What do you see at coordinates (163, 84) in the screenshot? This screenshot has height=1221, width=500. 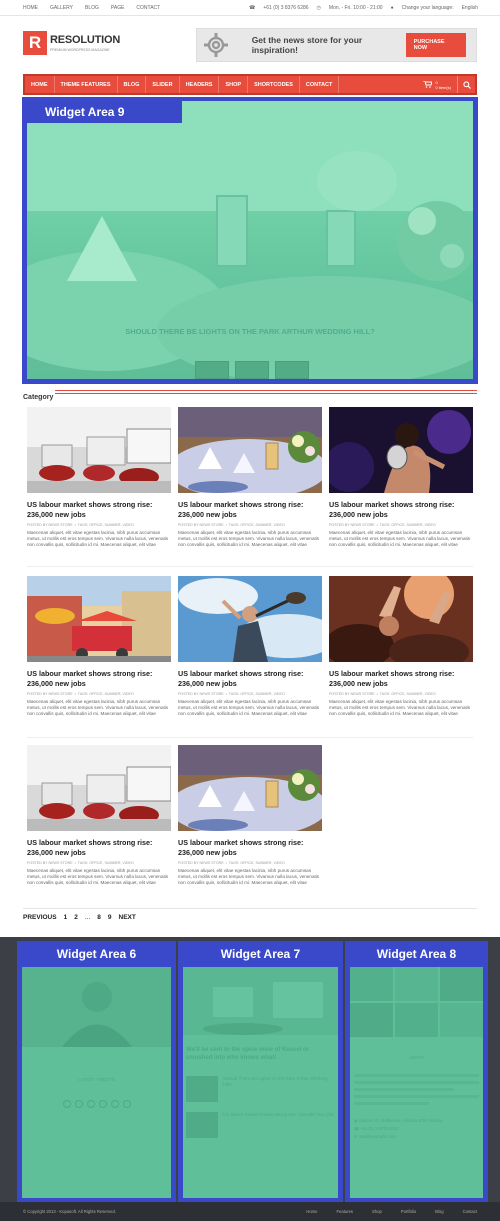 I see `nav-item-slider: SLIDER` at bounding box center [163, 84].